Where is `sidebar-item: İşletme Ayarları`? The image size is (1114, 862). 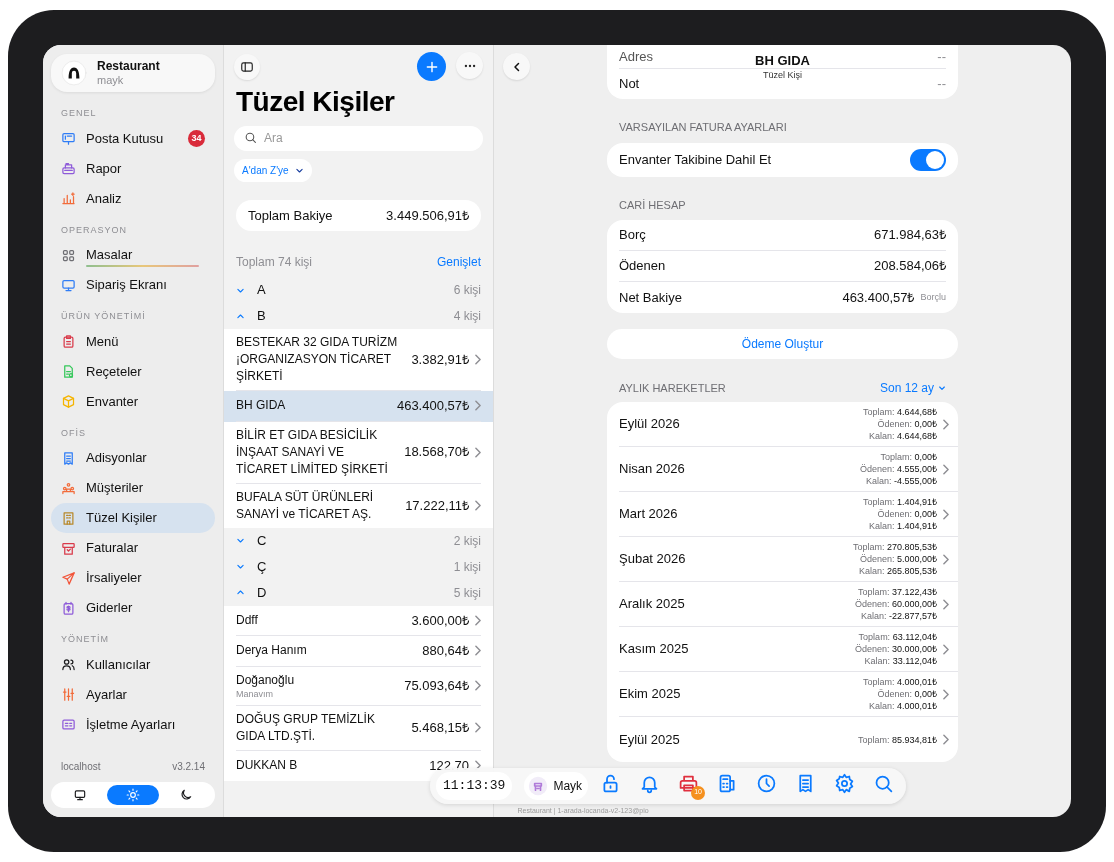 sidebar-item: İşletme Ayarları is located at coordinates (133, 724).